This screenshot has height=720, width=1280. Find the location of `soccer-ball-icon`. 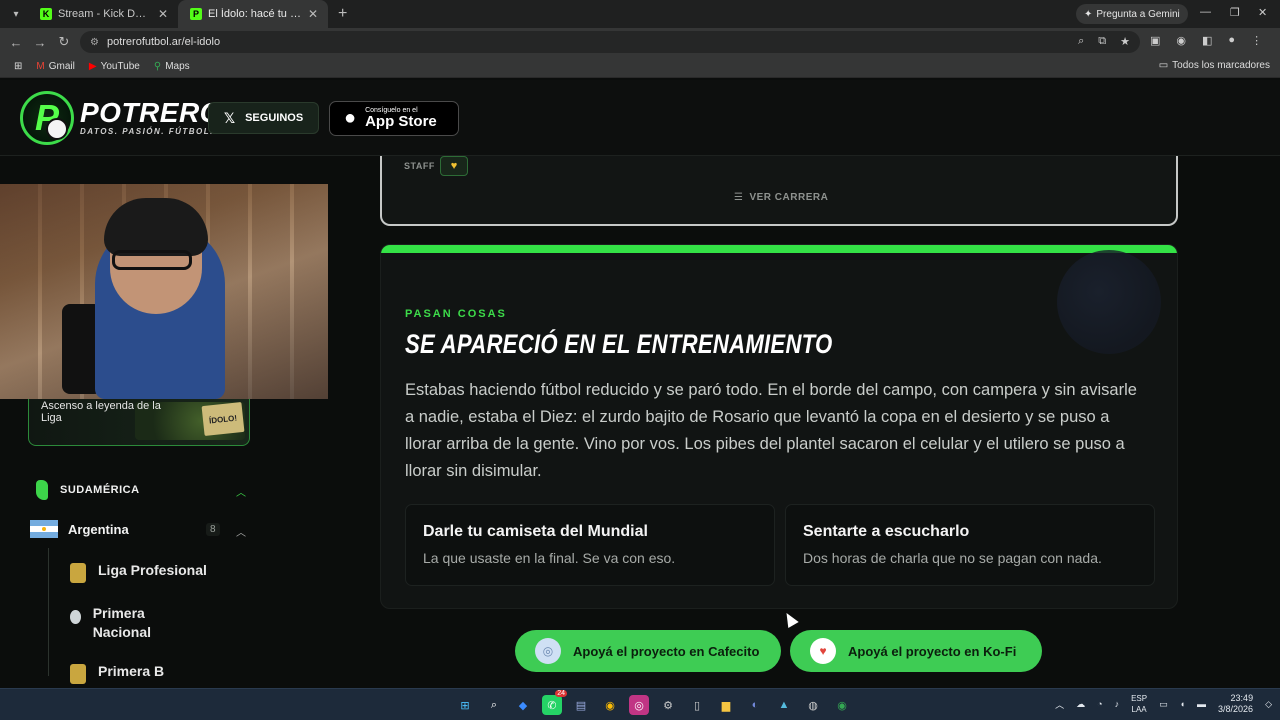

soccer-ball-icon is located at coordinates (1109, 302).